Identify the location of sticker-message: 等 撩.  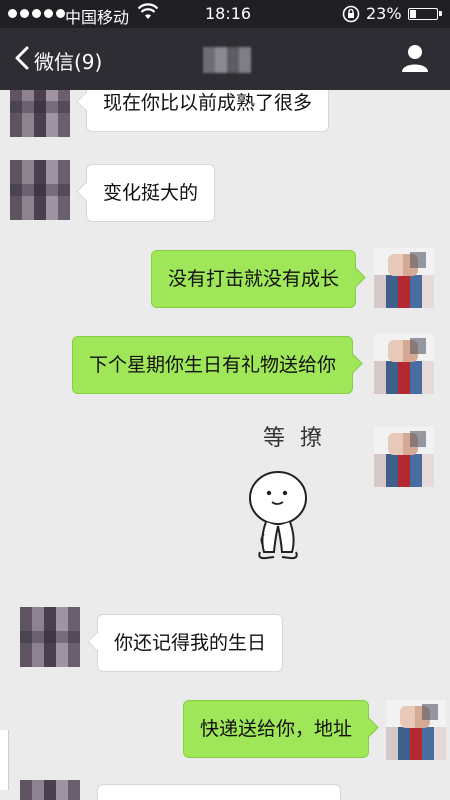
(297, 495).